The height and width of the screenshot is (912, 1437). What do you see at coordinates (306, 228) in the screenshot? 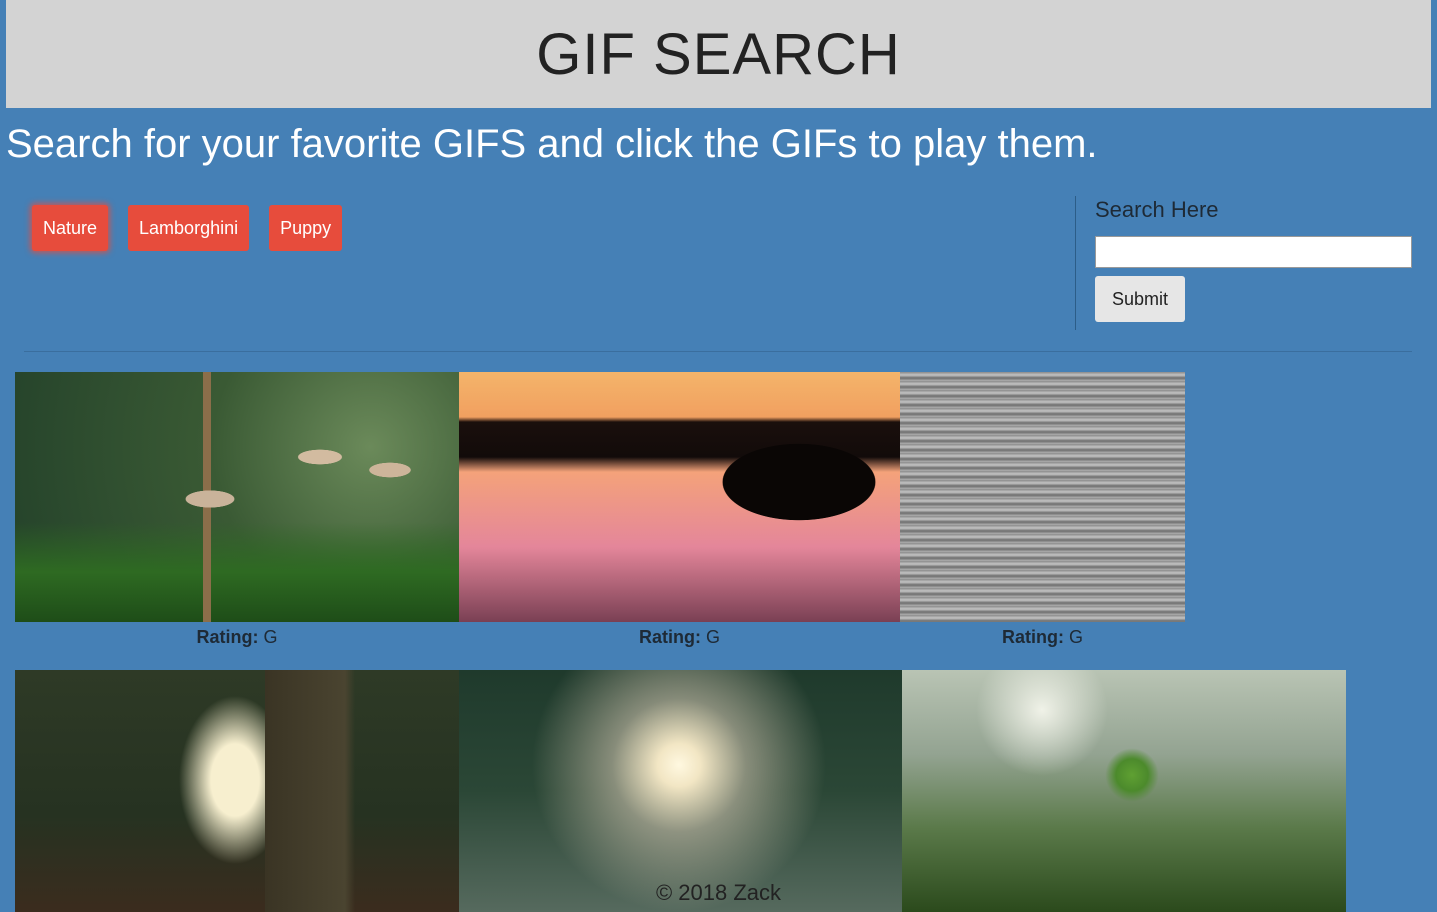
I see `topic-button-puppy: Puppy` at bounding box center [306, 228].